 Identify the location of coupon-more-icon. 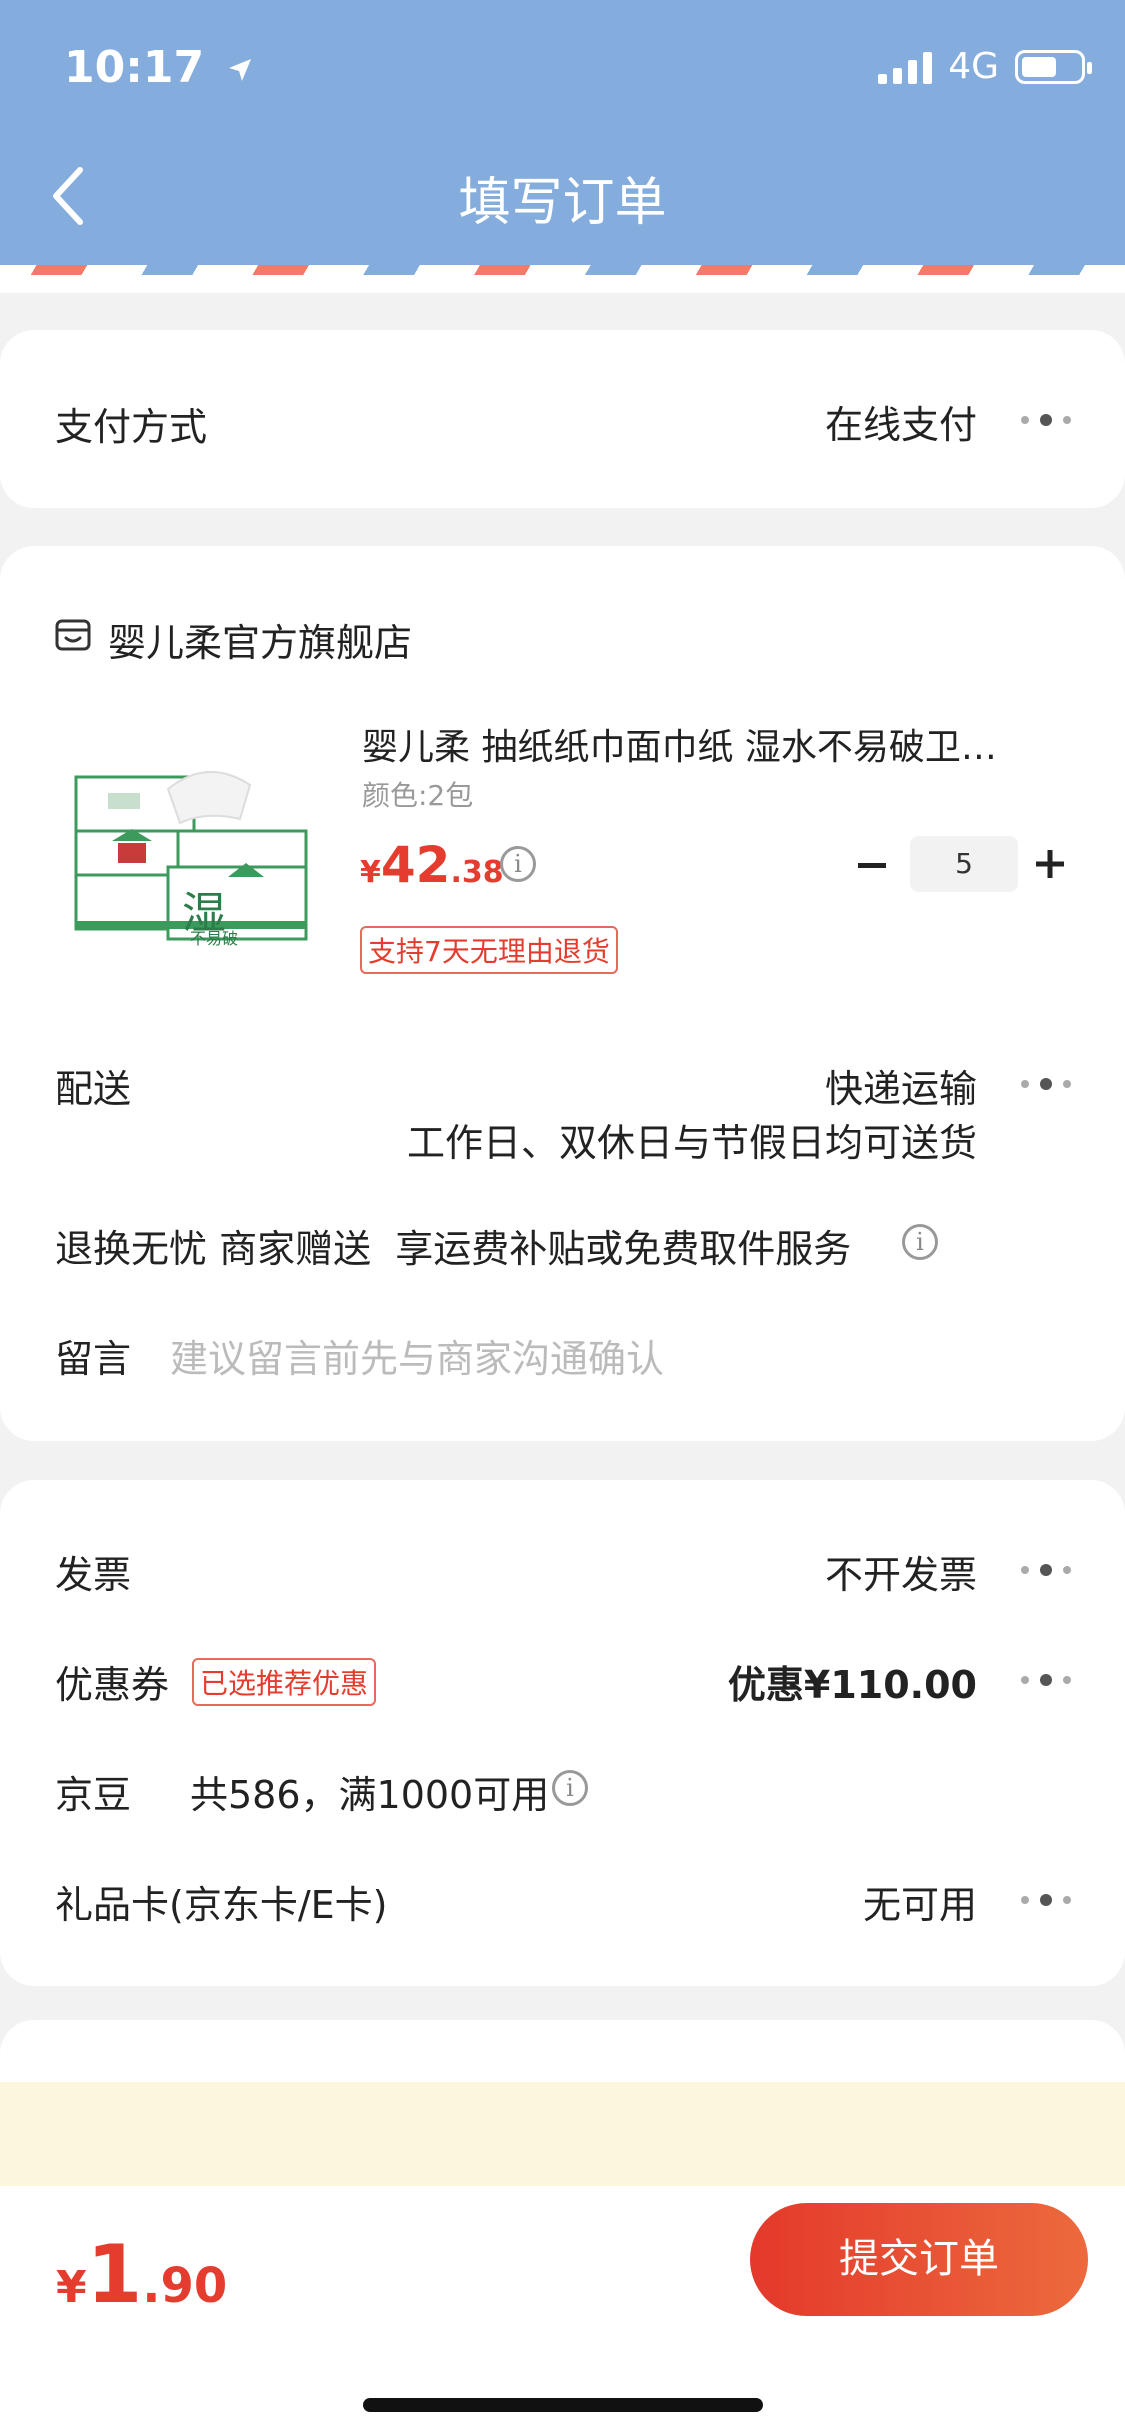
(1046, 1680).